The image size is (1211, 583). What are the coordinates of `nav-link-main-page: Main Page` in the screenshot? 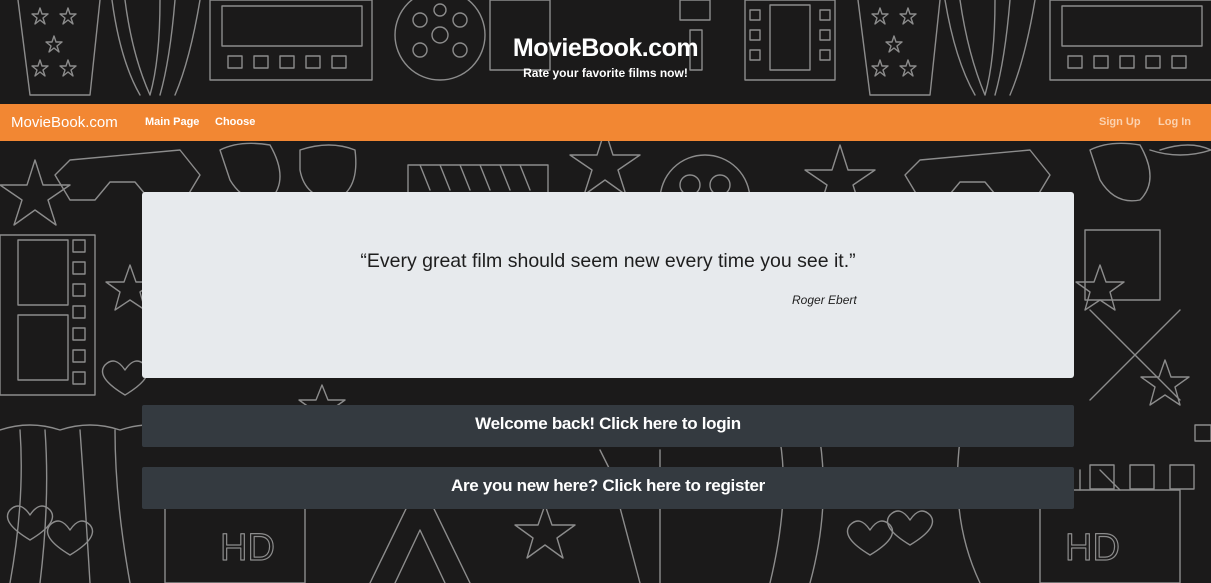 It's located at (172, 122).